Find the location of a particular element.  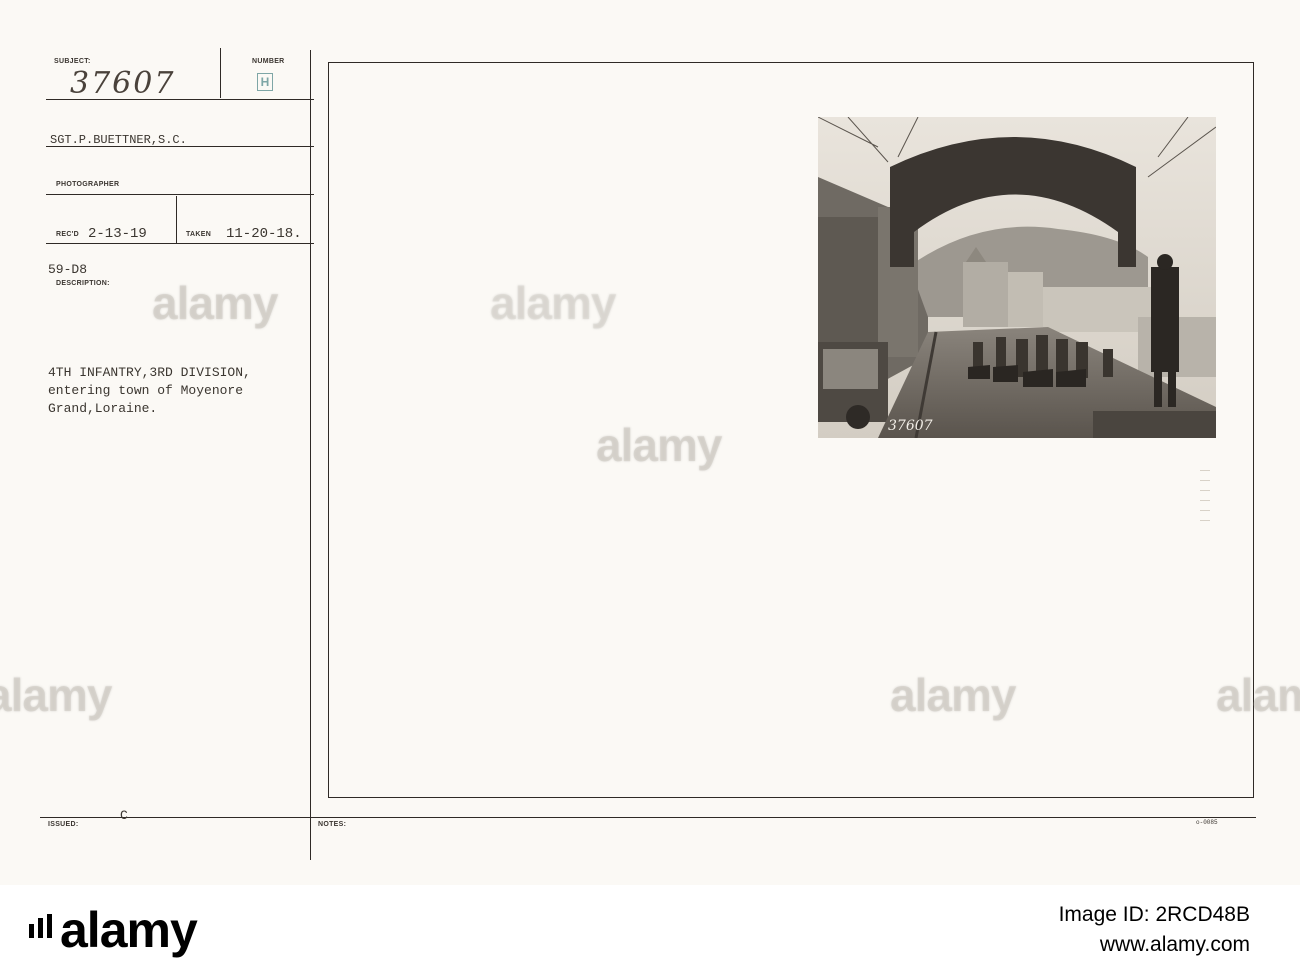

image-id-line: Image ID: 2RCD48B is located at coordinates (1154, 915).